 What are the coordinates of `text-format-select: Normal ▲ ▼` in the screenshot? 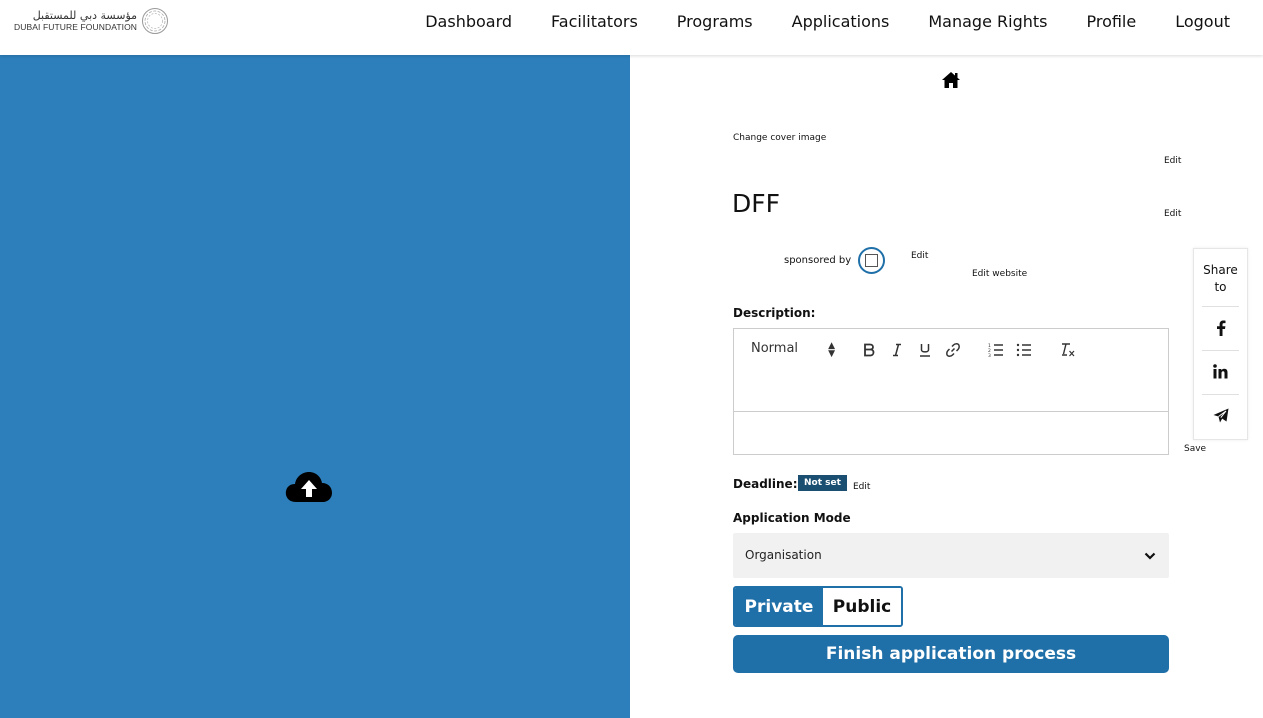 It's located at (793, 350).